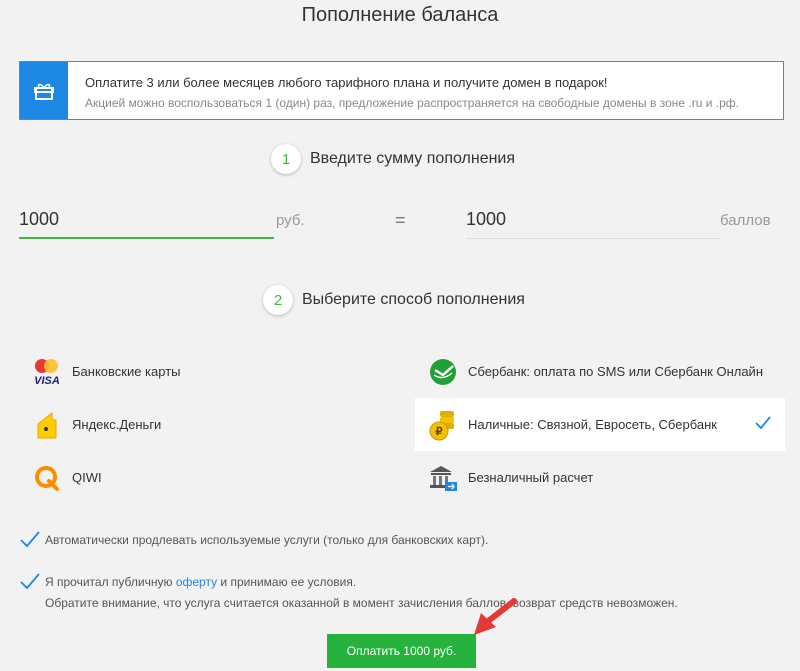 Image resolution: width=800 pixels, height=671 pixels. What do you see at coordinates (401, 651) in the screenshot?
I see `pay-button: Оплатить 1000 руб.` at bounding box center [401, 651].